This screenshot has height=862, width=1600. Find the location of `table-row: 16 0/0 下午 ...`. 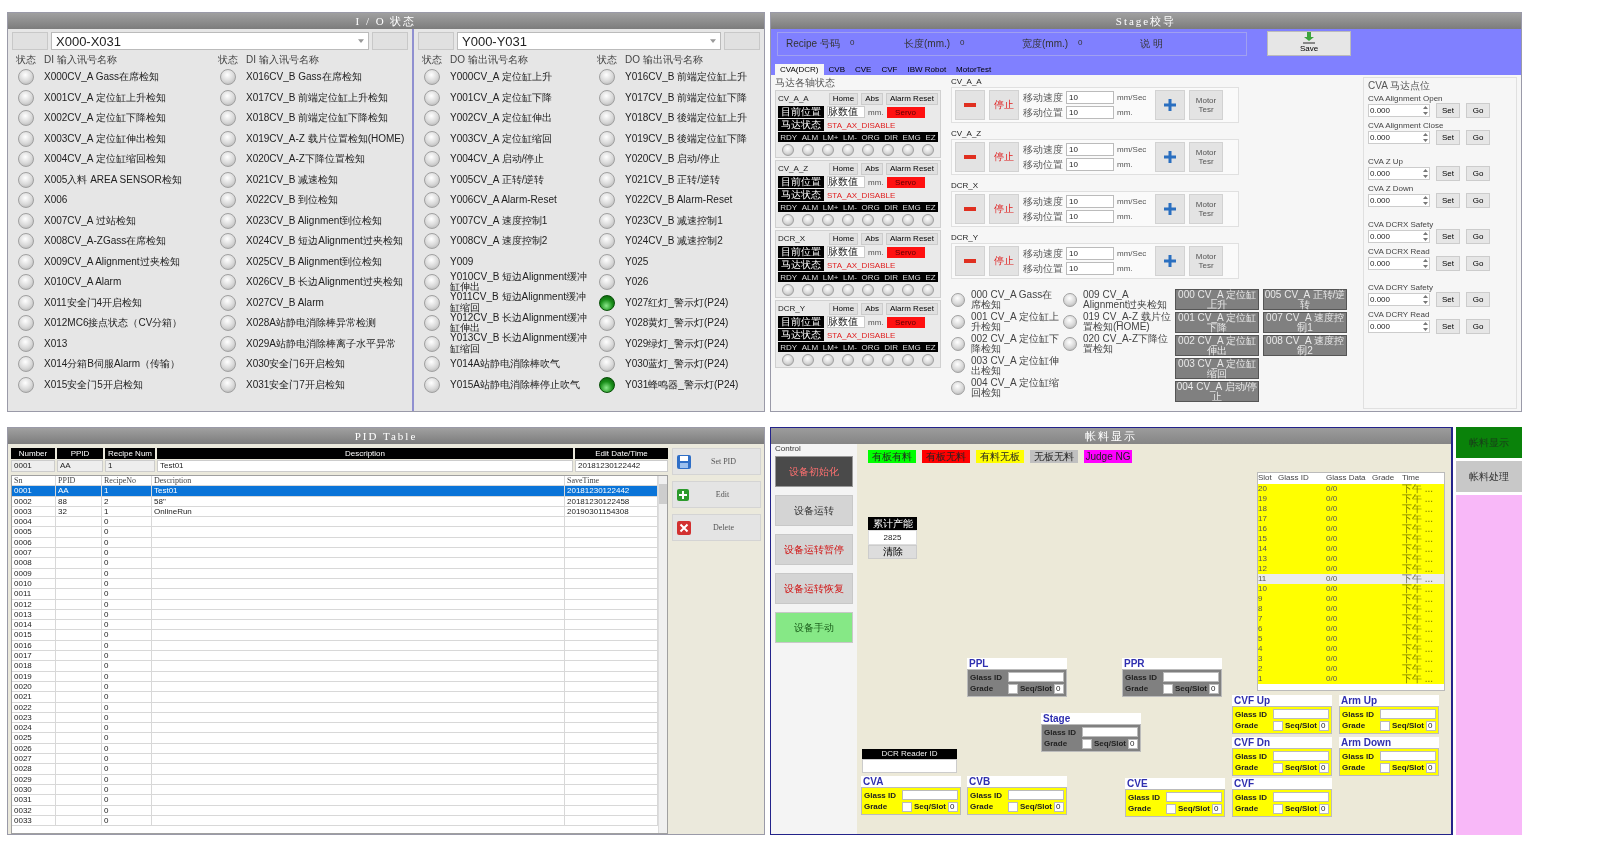

table-row: 16 0/0 下午 ... is located at coordinates (1351, 529).